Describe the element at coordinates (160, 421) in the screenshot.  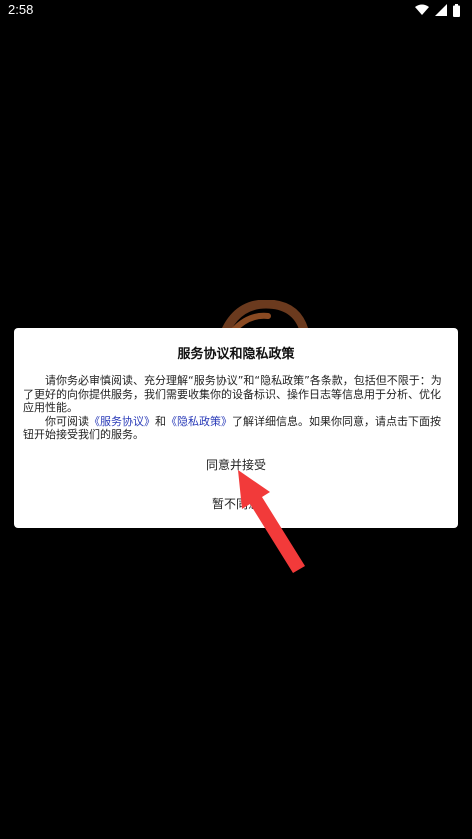
I see `paragraph-2-mid: 和` at that location.